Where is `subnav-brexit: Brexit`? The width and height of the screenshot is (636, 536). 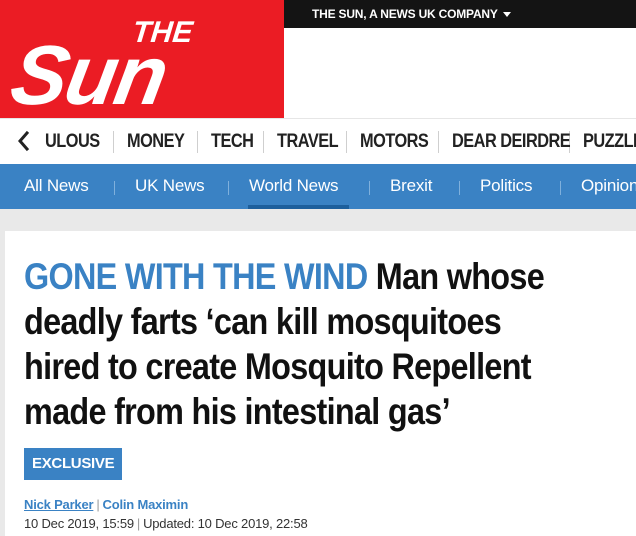 subnav-brexit: Brexit is located at coordinates (411, 186).